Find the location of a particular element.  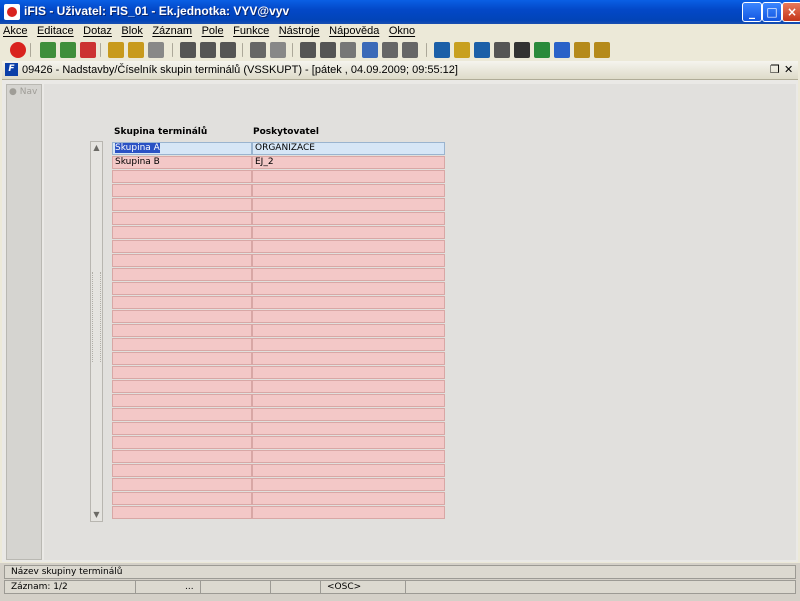

exit-icon is located at coordinates (18, 50).